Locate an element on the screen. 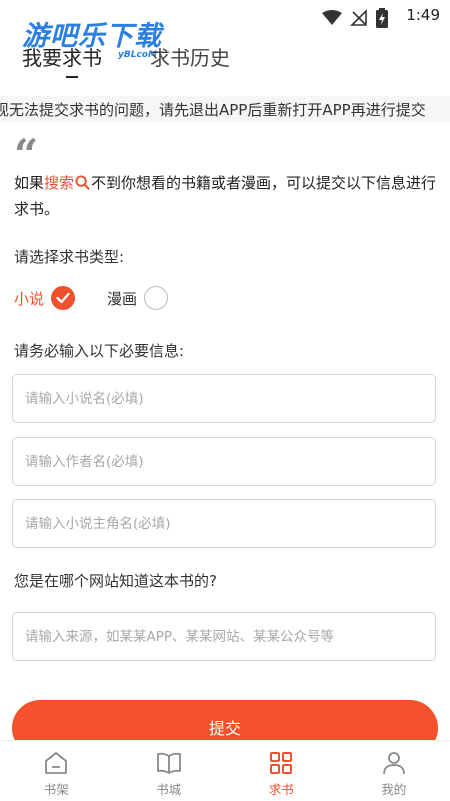 This screenshot has width=450, height=801. source-field is located at coordinates (224, 636).